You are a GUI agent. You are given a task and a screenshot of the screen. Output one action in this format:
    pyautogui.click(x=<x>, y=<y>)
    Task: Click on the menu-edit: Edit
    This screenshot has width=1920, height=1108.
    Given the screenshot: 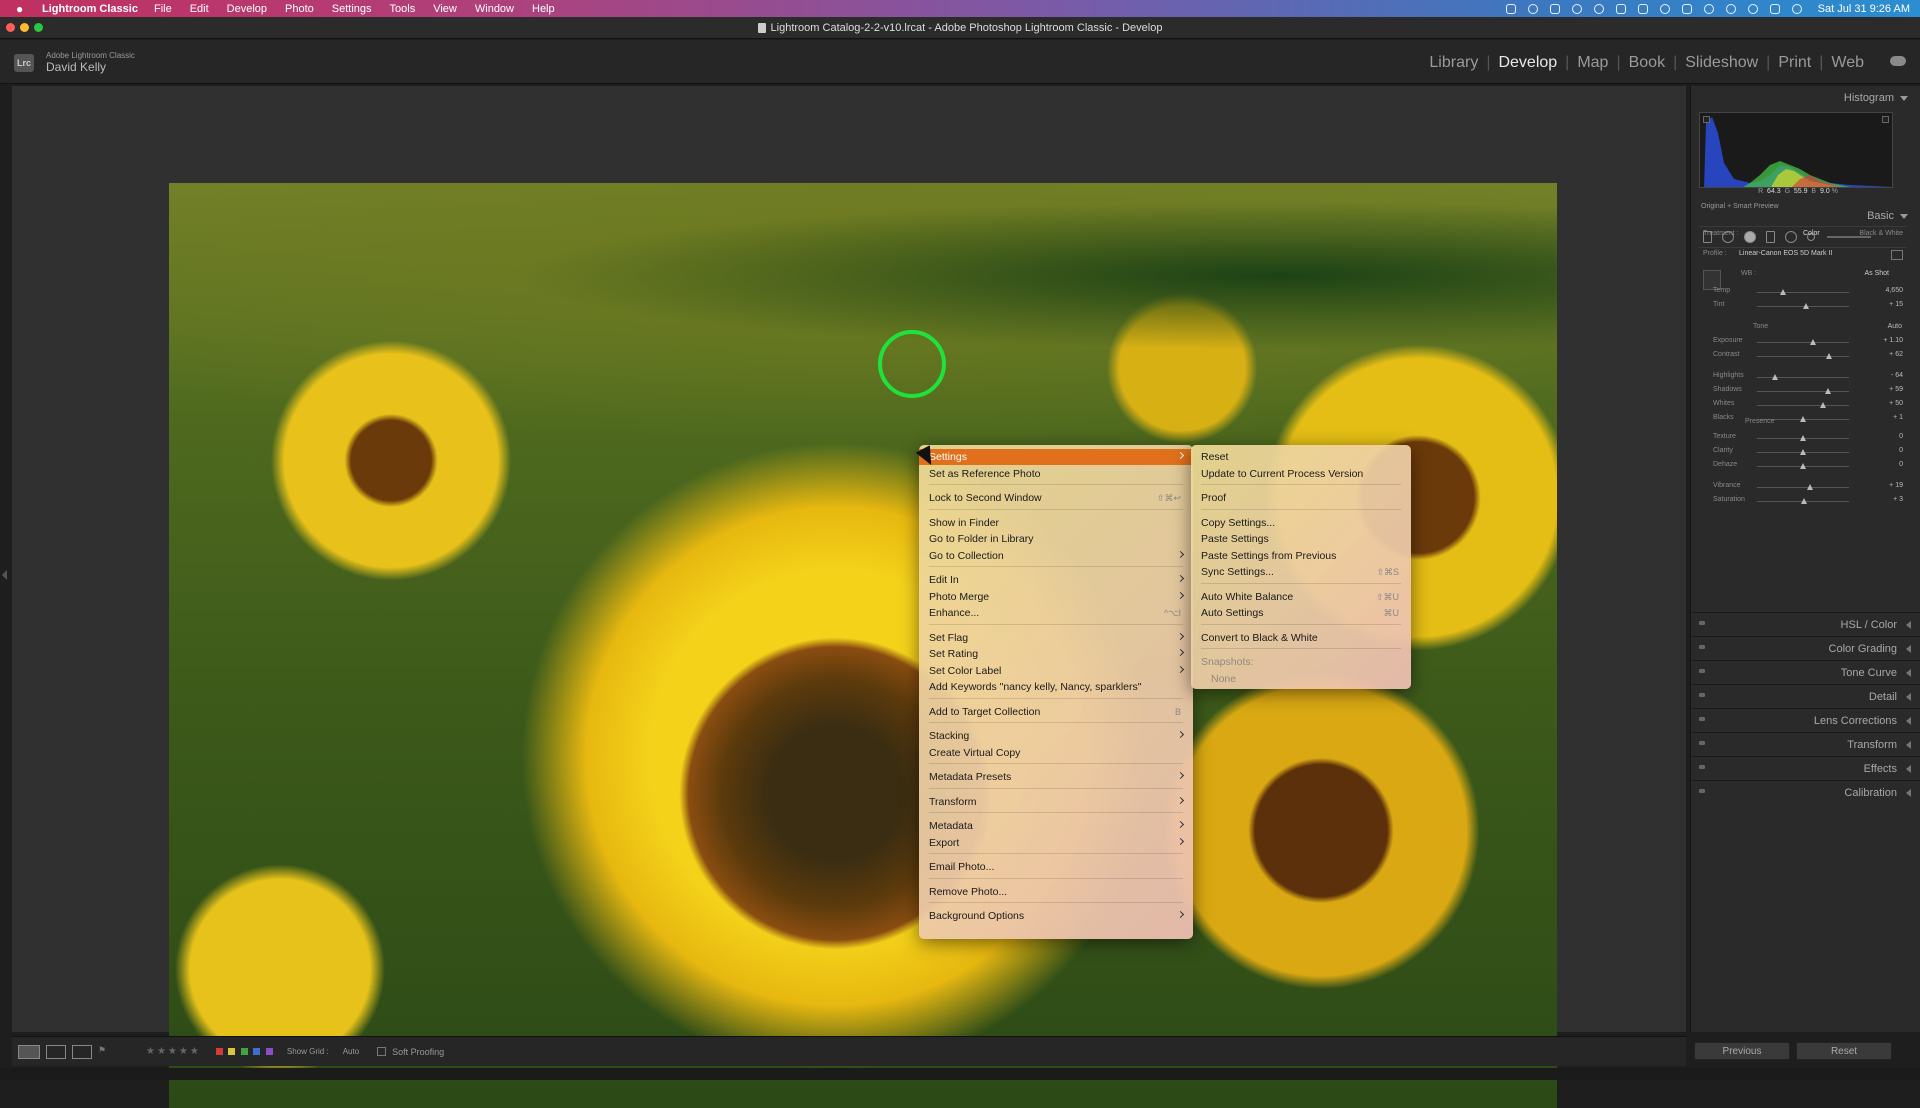 What is the action you would take?
    pyautogui.click(x=199, y=9)
    